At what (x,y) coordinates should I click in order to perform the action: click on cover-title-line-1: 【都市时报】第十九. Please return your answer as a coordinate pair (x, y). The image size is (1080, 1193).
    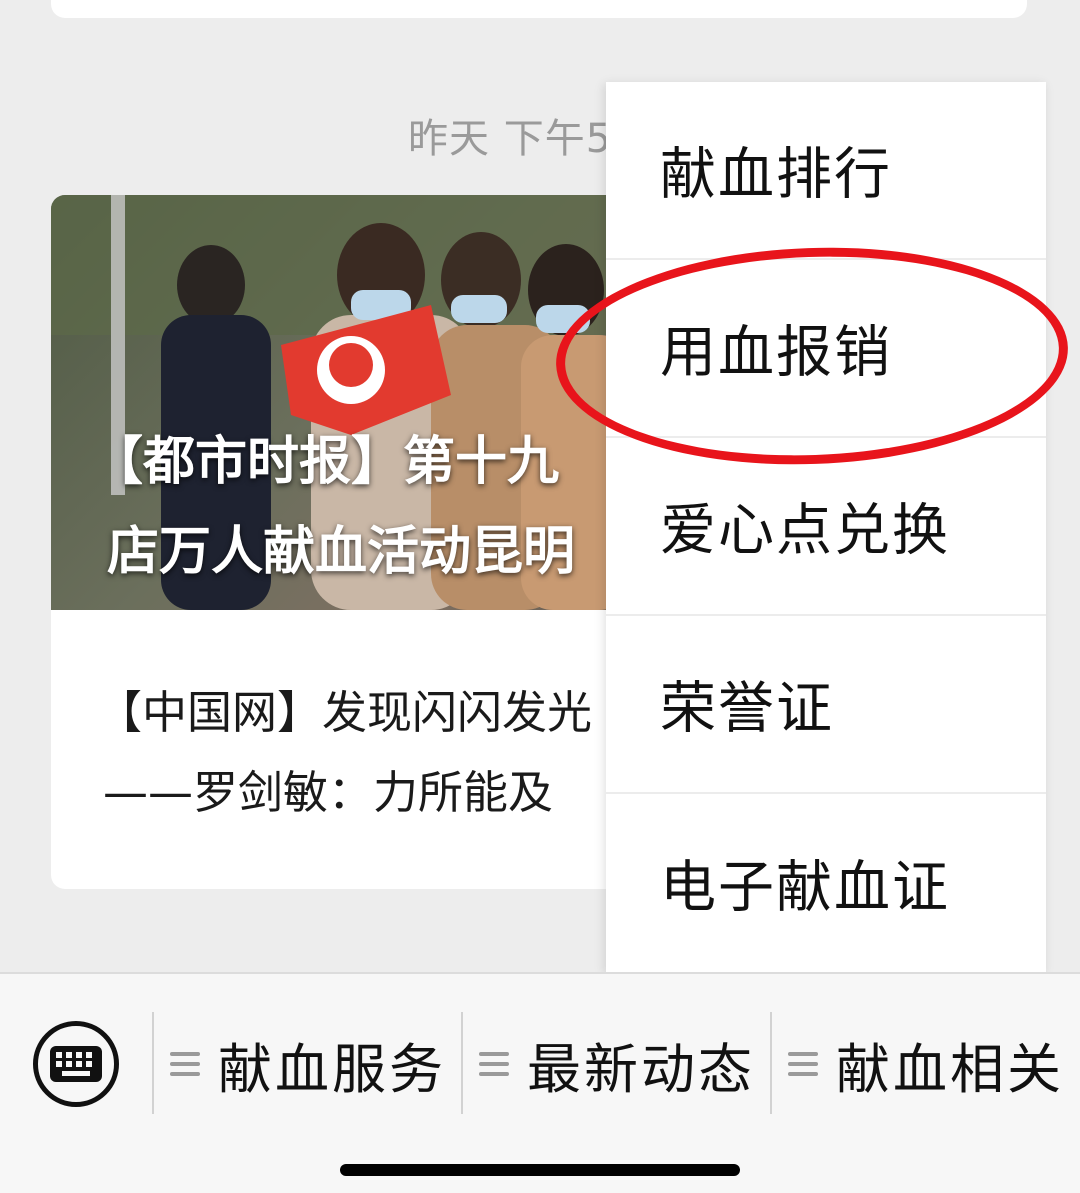
    Looking at the image, I should click on (325, 462).